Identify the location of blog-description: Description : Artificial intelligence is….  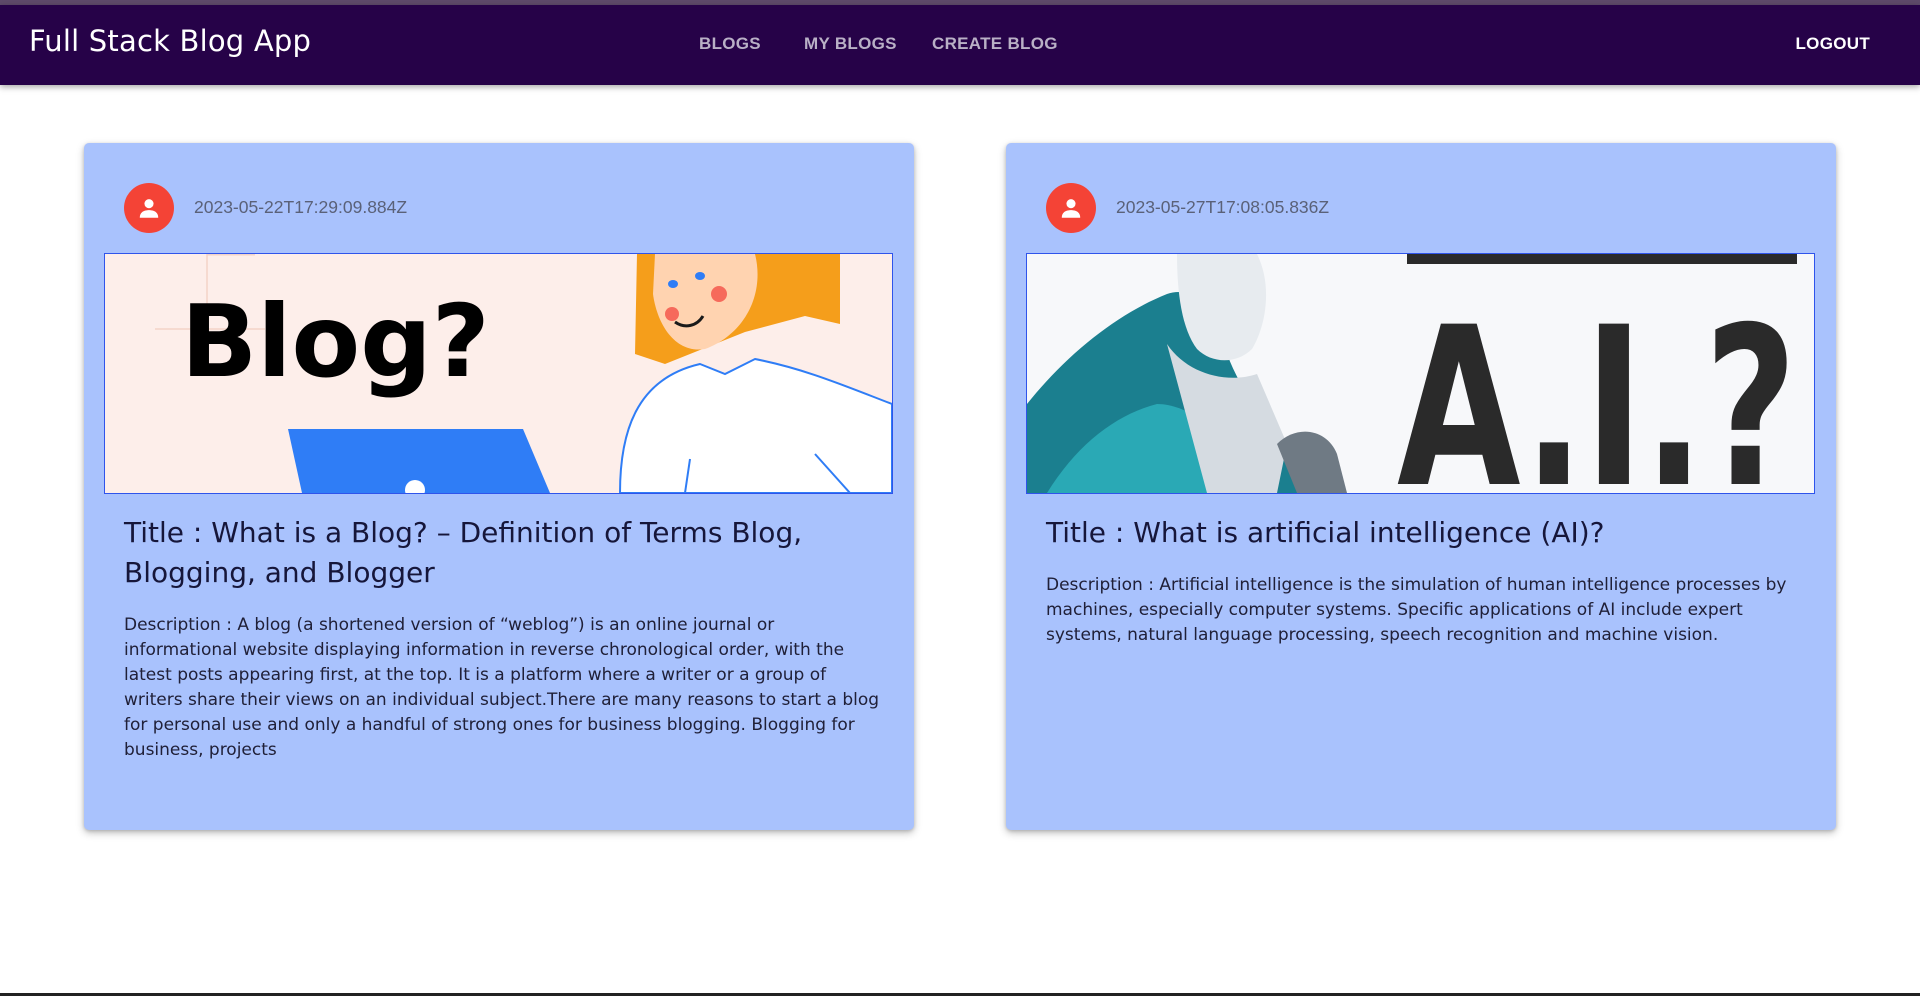
(1416, 610).